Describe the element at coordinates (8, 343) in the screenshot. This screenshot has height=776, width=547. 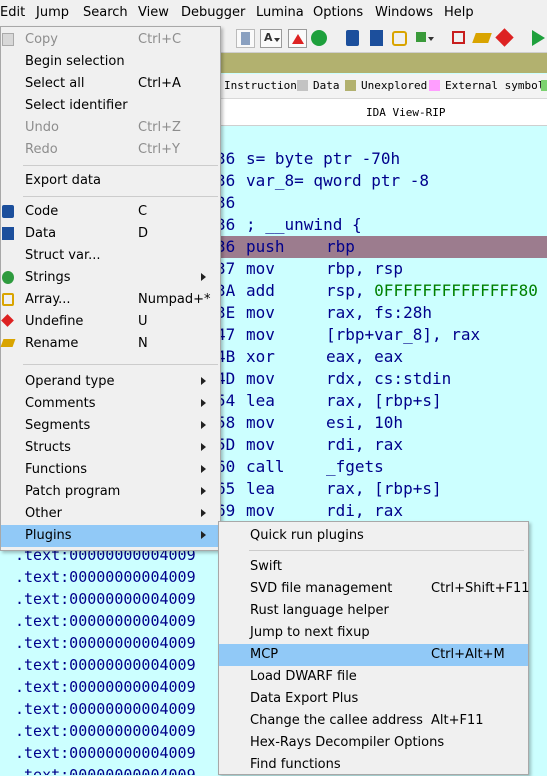
I see `rename-icon` at that location.